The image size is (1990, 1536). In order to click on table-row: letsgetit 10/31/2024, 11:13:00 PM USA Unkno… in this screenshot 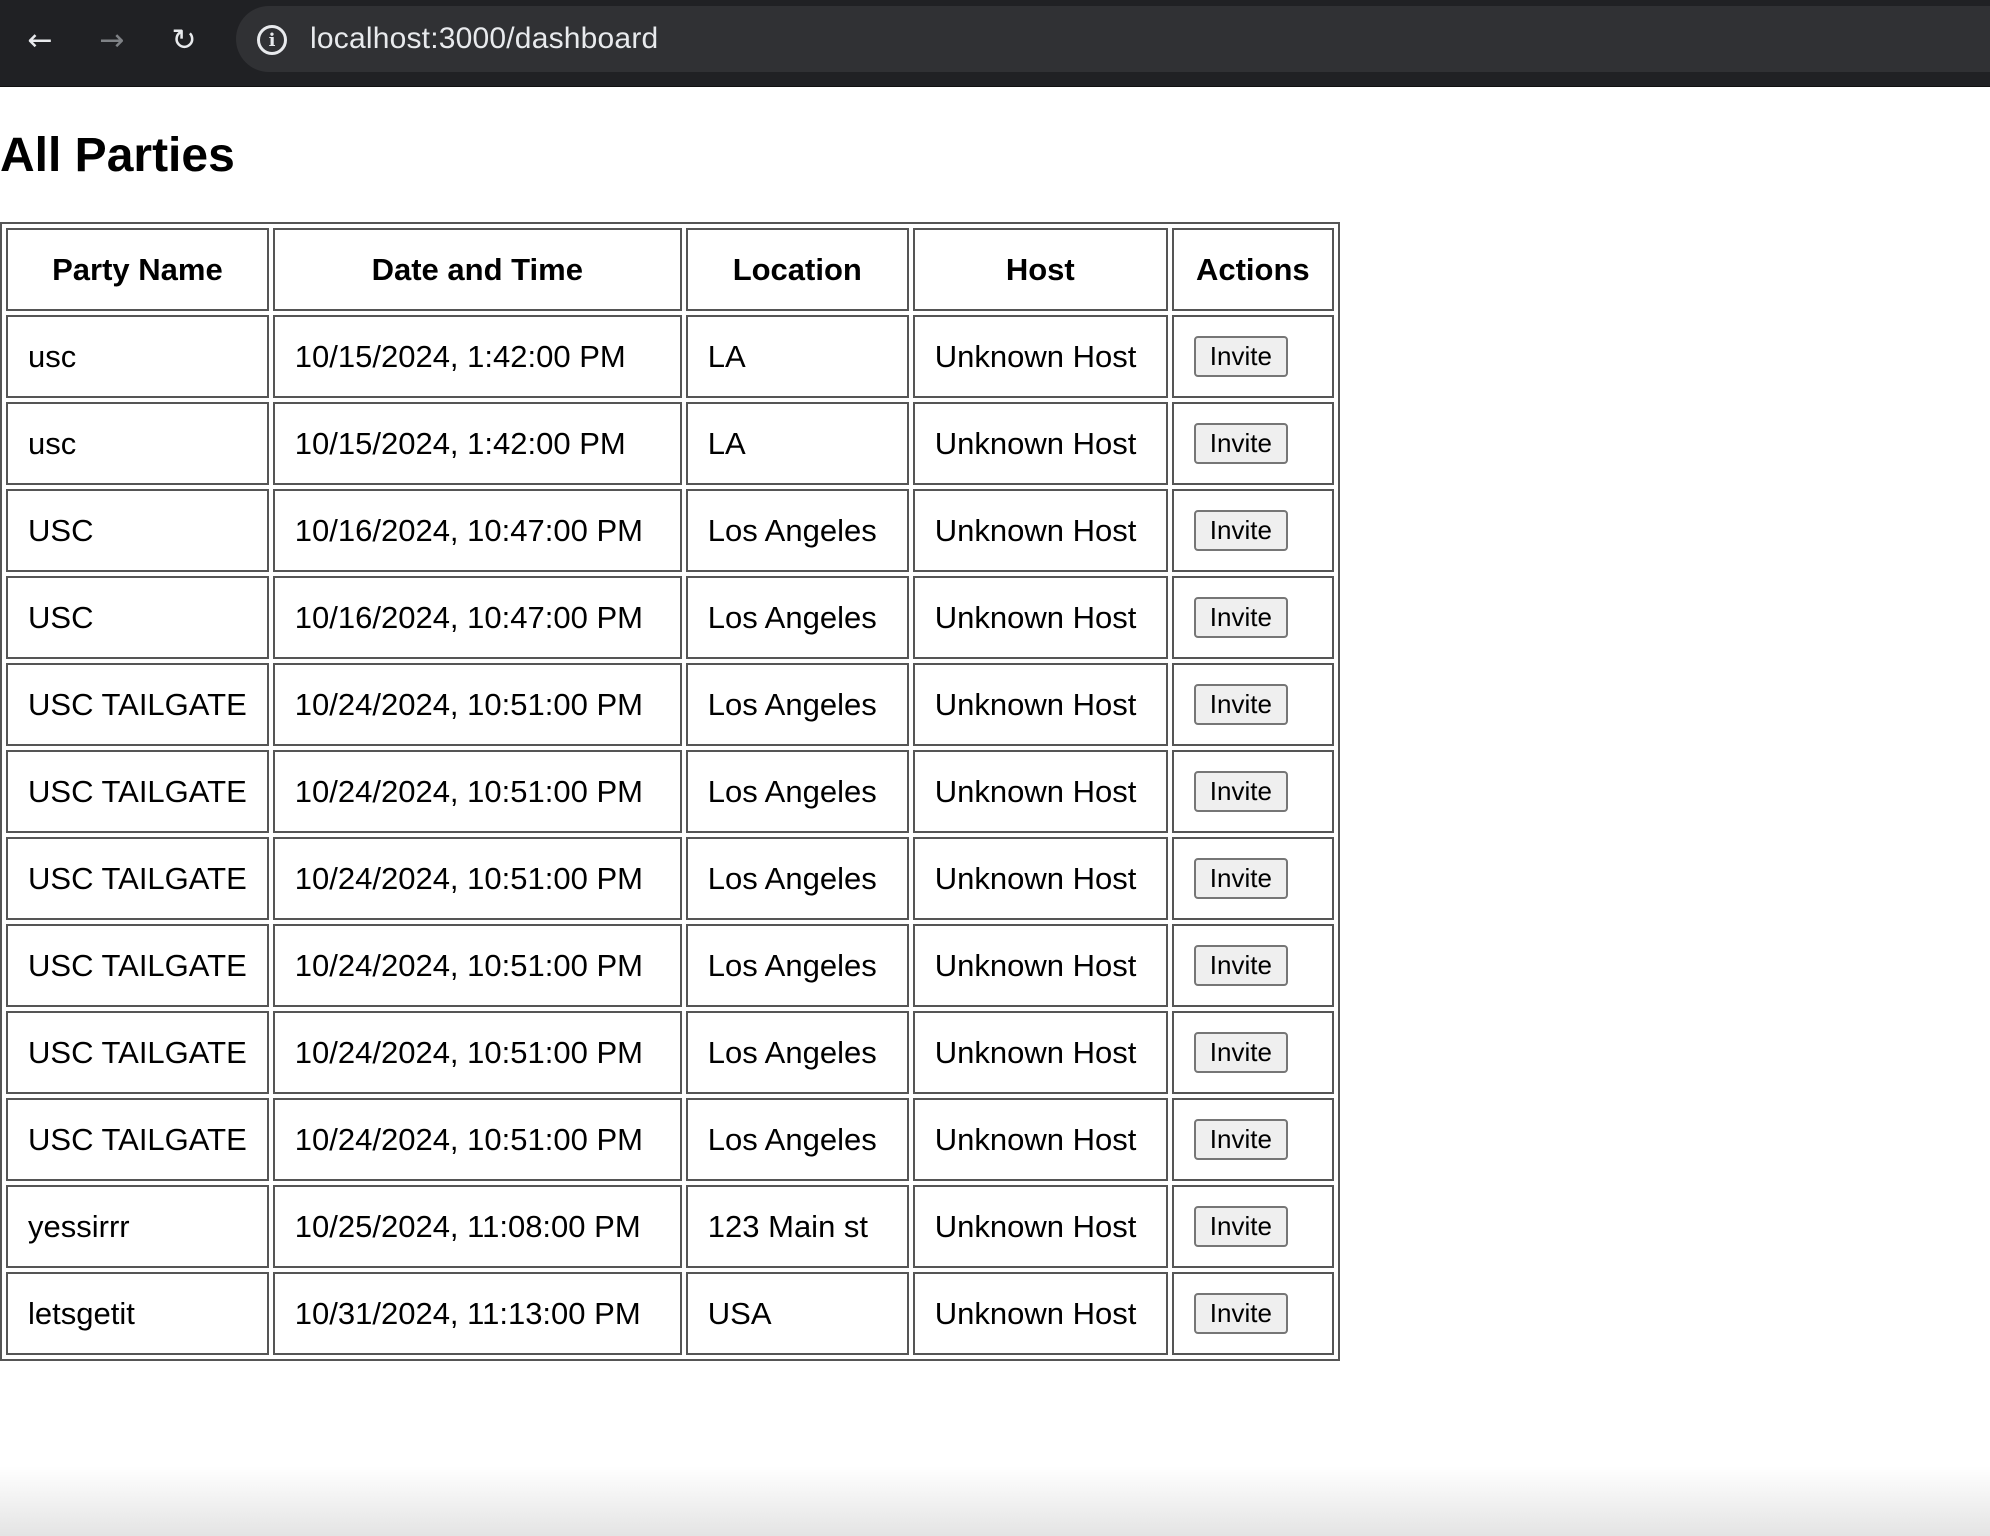, I will do `click(670, 1313)`.